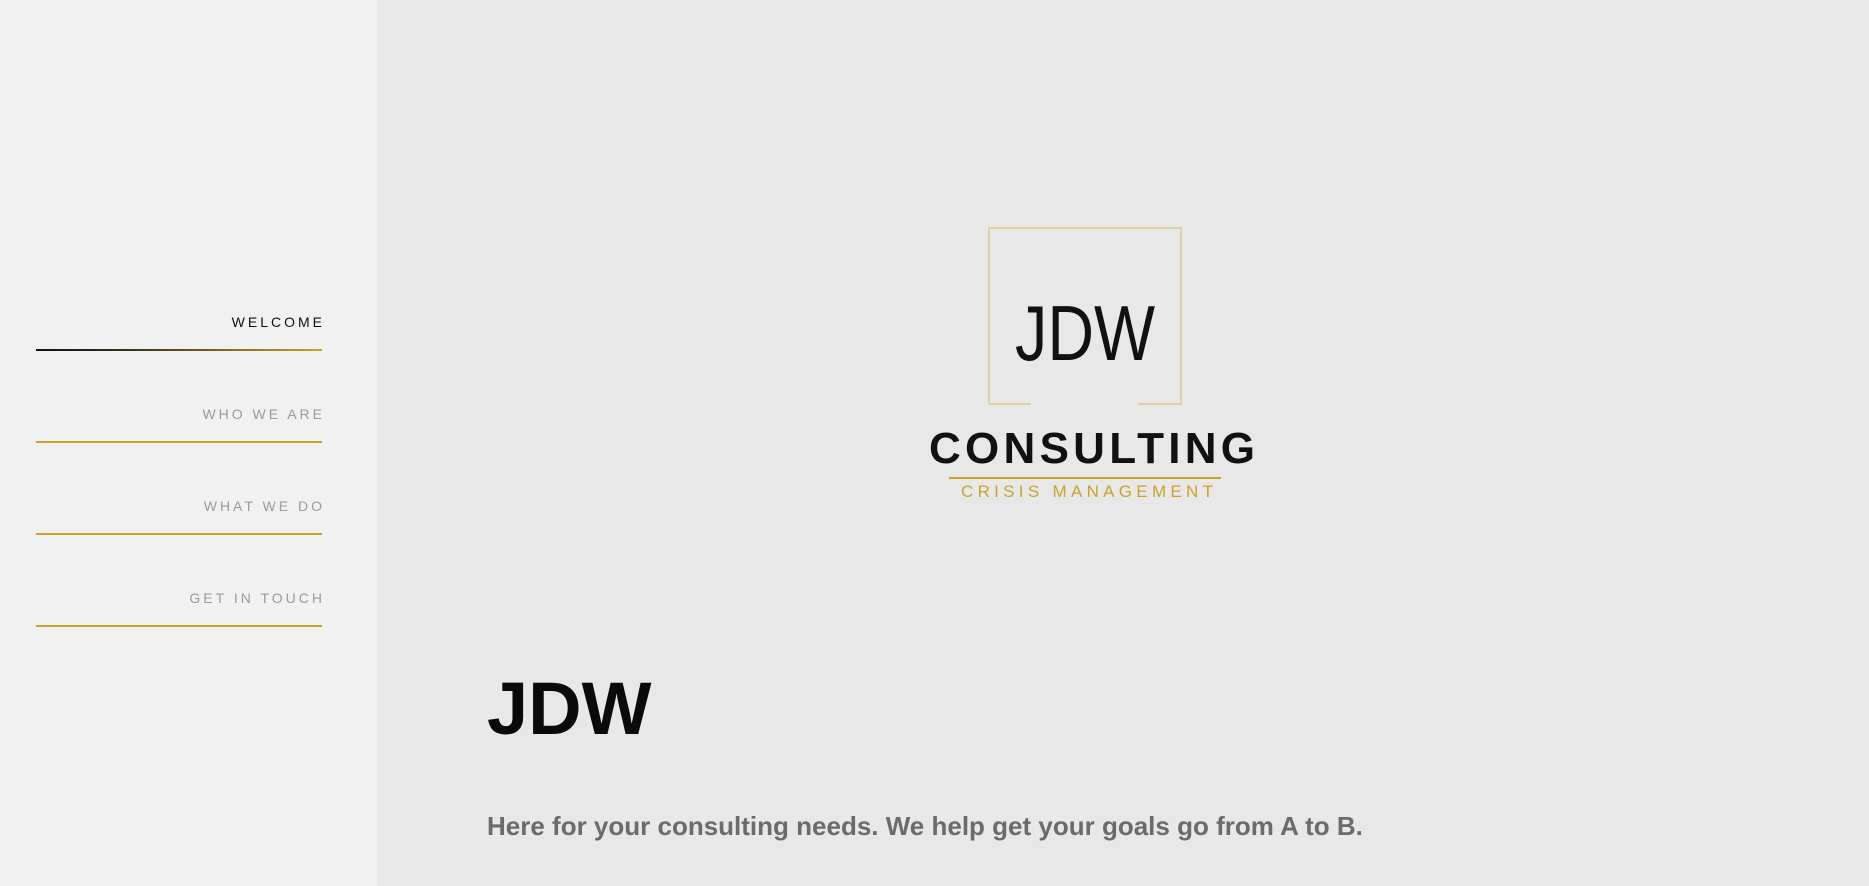 Image resolution: width=1869 pixels, height=886 pixels. I want to click on company-logo: JDW CONSULTING CRISIS MANAGEMENT, so click(1092, 364).